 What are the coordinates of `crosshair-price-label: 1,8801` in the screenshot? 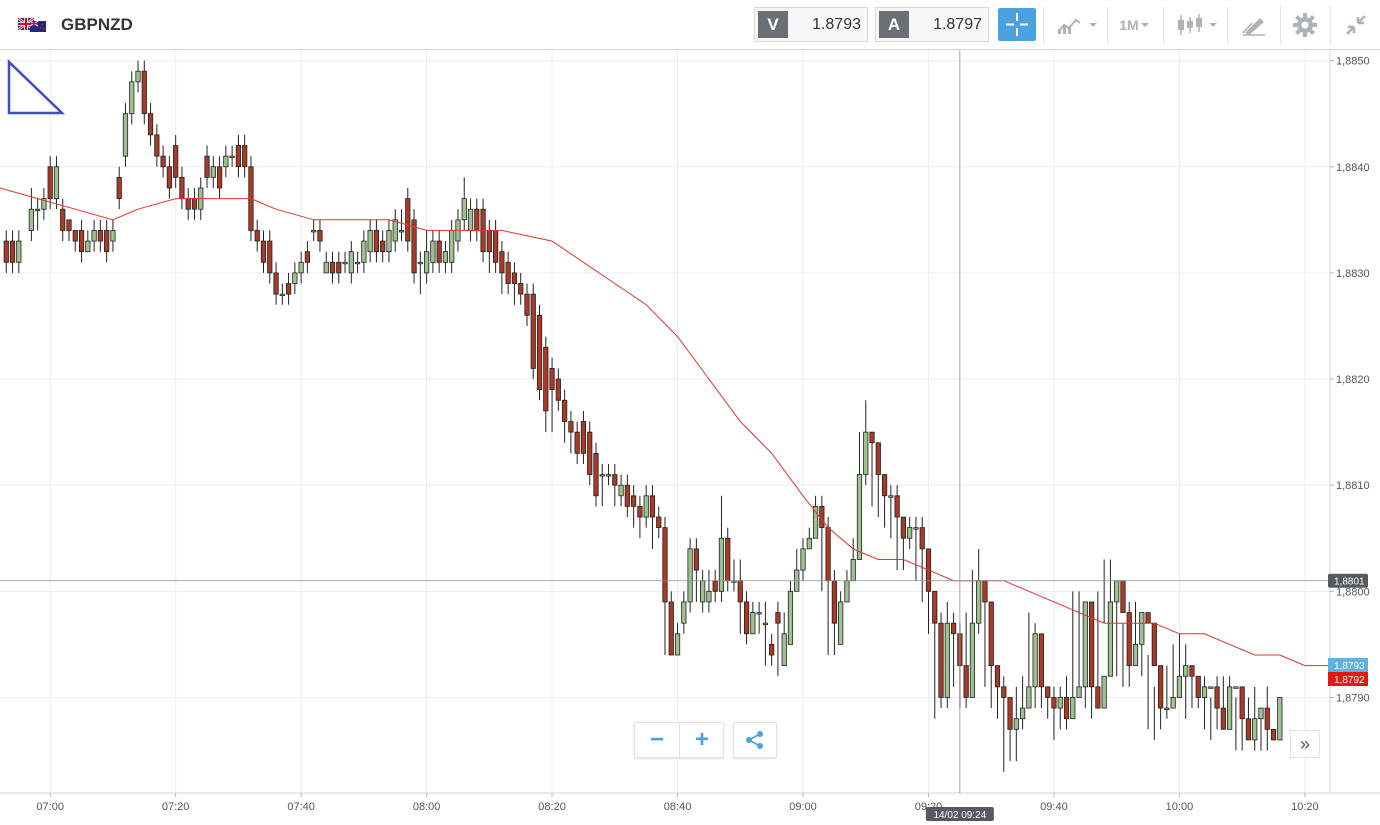 It's located at (1349, 582).